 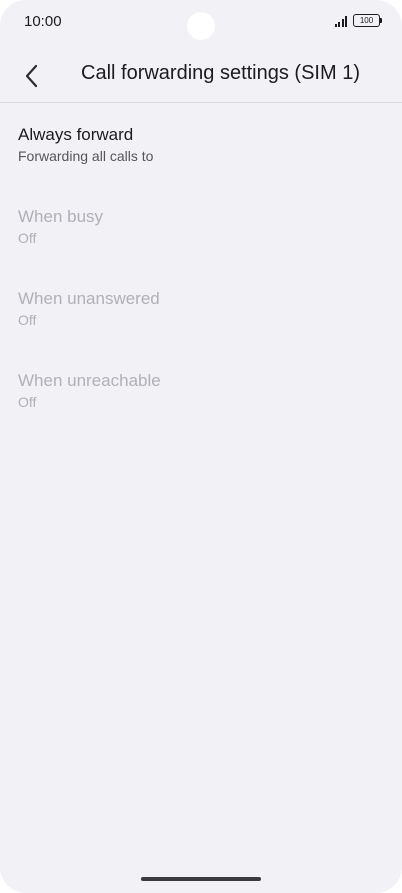 I want to click on setting-when-busy: When busy Off, so click(x=201, y=227).